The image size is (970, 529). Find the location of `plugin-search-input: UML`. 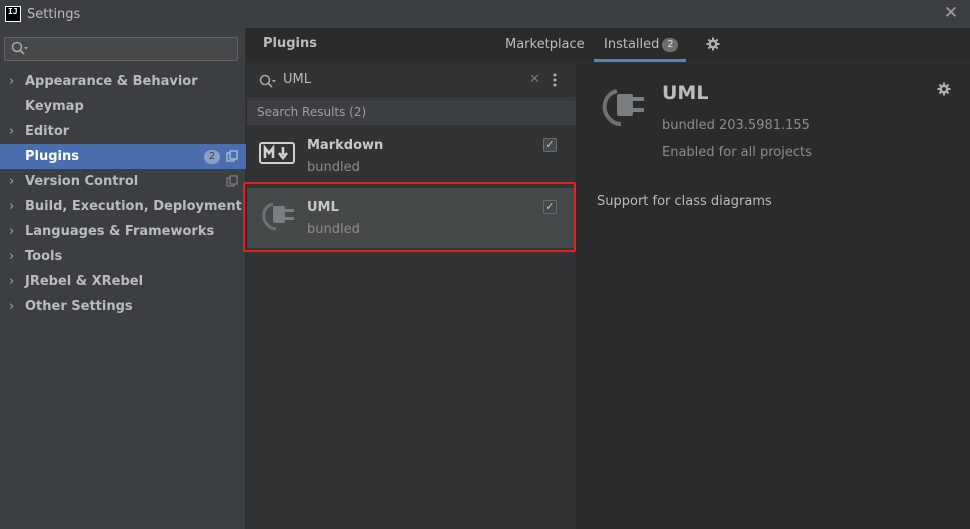

plugin-search-input: UML is located at coordinates (297, 79).